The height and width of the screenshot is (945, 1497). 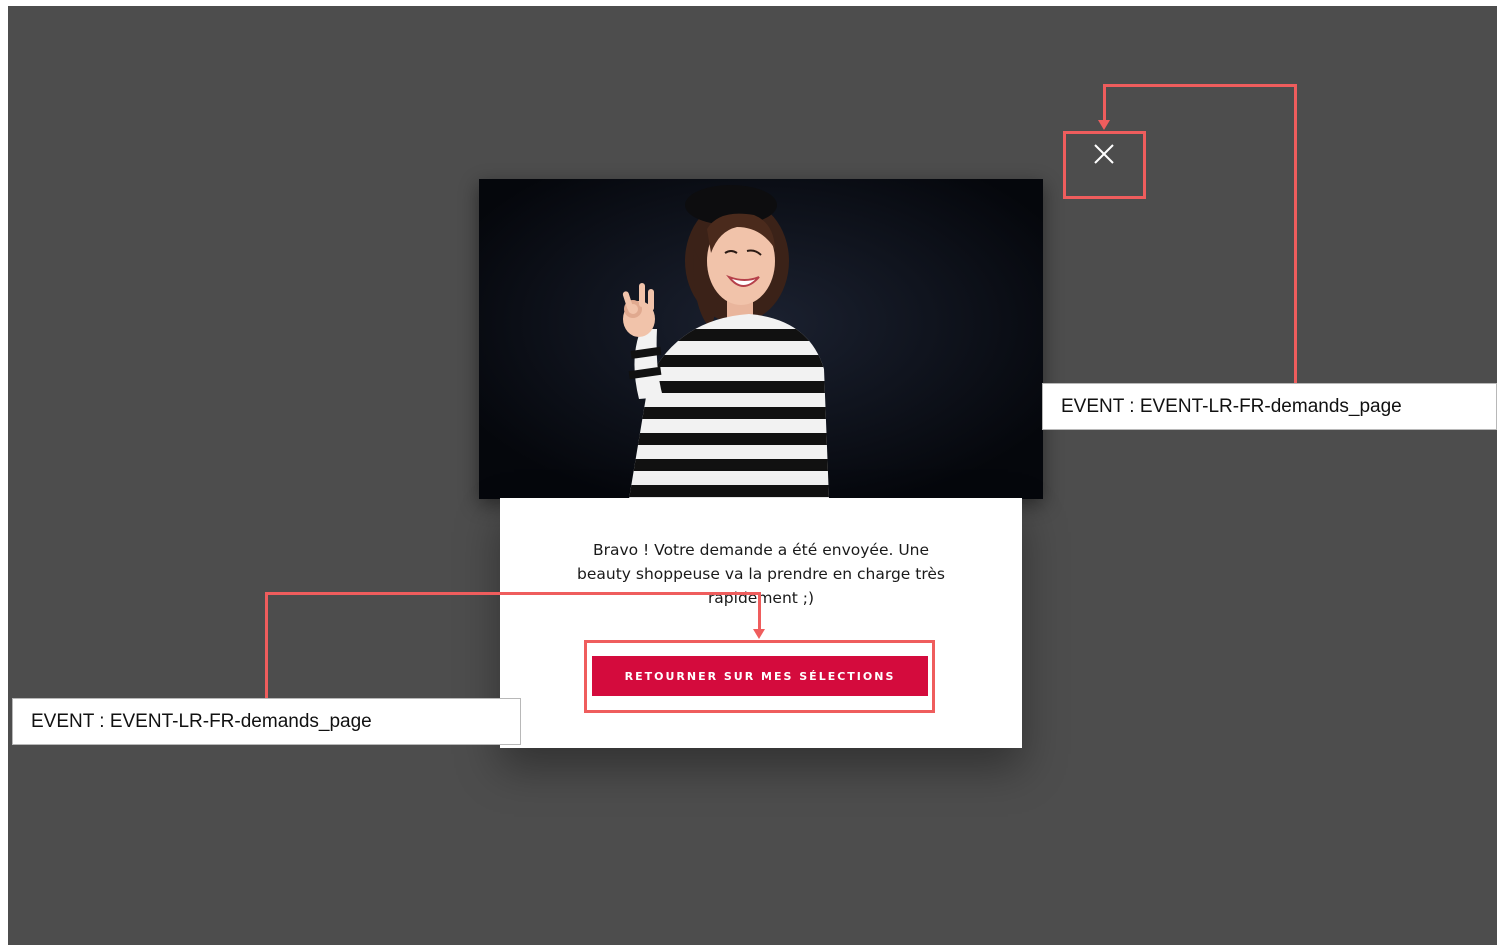 What do you see at coordinates (1269, 406) in the screenshot?
I see `close-event-label: EVENT : EVENT-LR-FR-demands_page` at bounding box center [1269, 406].